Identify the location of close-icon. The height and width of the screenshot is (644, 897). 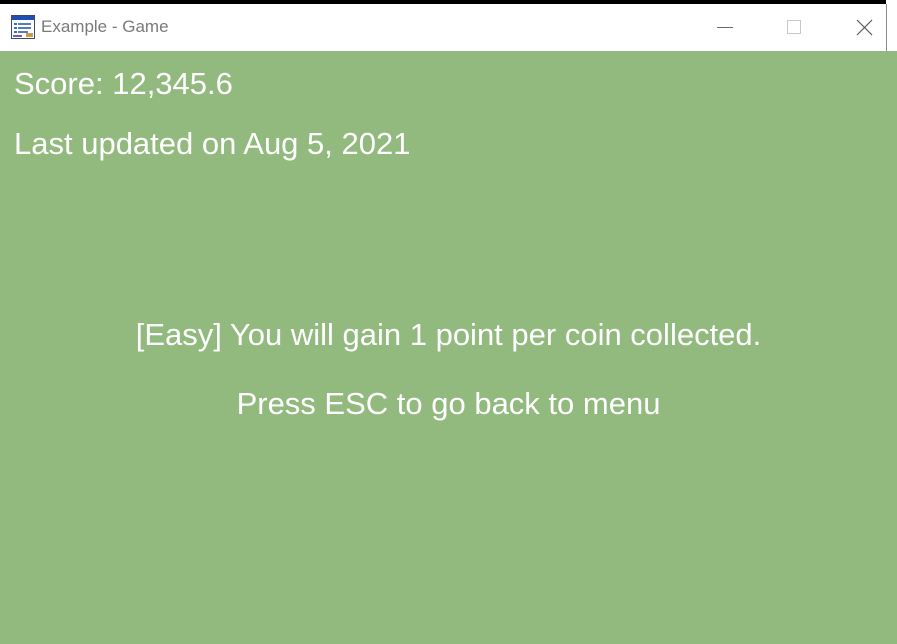
(864, 27).